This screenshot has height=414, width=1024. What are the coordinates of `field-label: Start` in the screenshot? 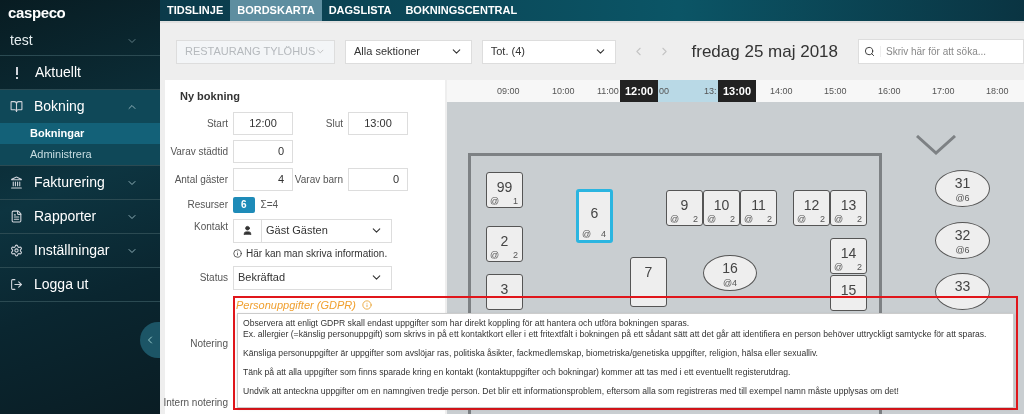 It's located at (217, 123).